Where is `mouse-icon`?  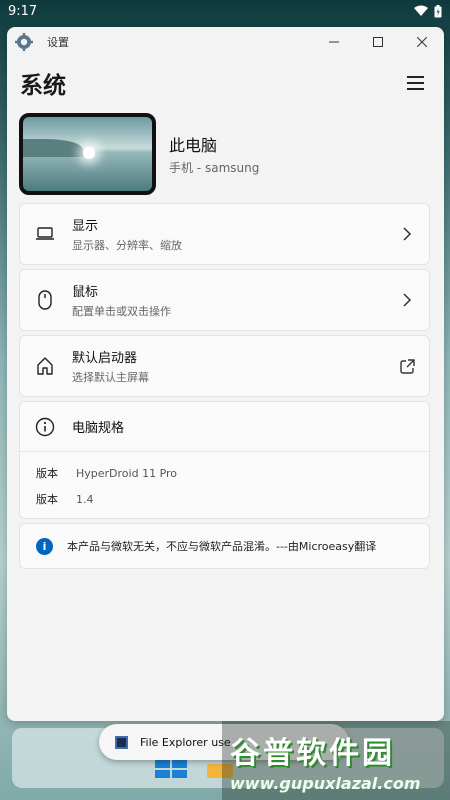
mouse-icon is located at coordinates (45, 300).